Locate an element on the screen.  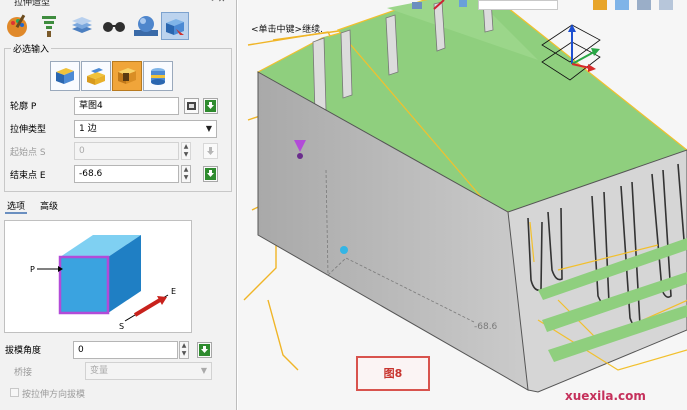
draft-direction-checkbox is located at coordinates (14, 392).